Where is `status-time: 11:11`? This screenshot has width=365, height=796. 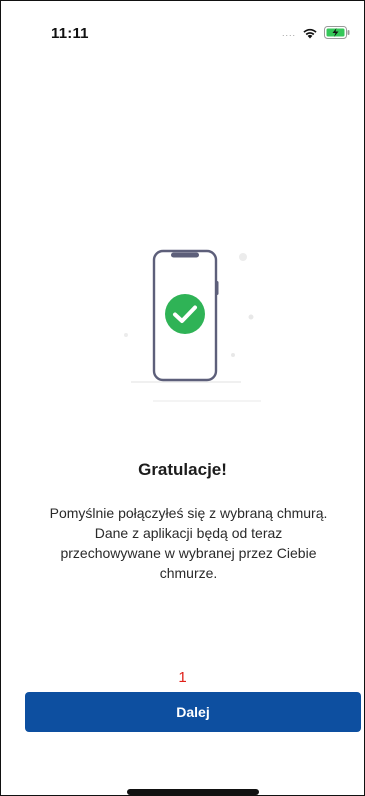 status-time: 11:11 is located at coordinates (70, 33).